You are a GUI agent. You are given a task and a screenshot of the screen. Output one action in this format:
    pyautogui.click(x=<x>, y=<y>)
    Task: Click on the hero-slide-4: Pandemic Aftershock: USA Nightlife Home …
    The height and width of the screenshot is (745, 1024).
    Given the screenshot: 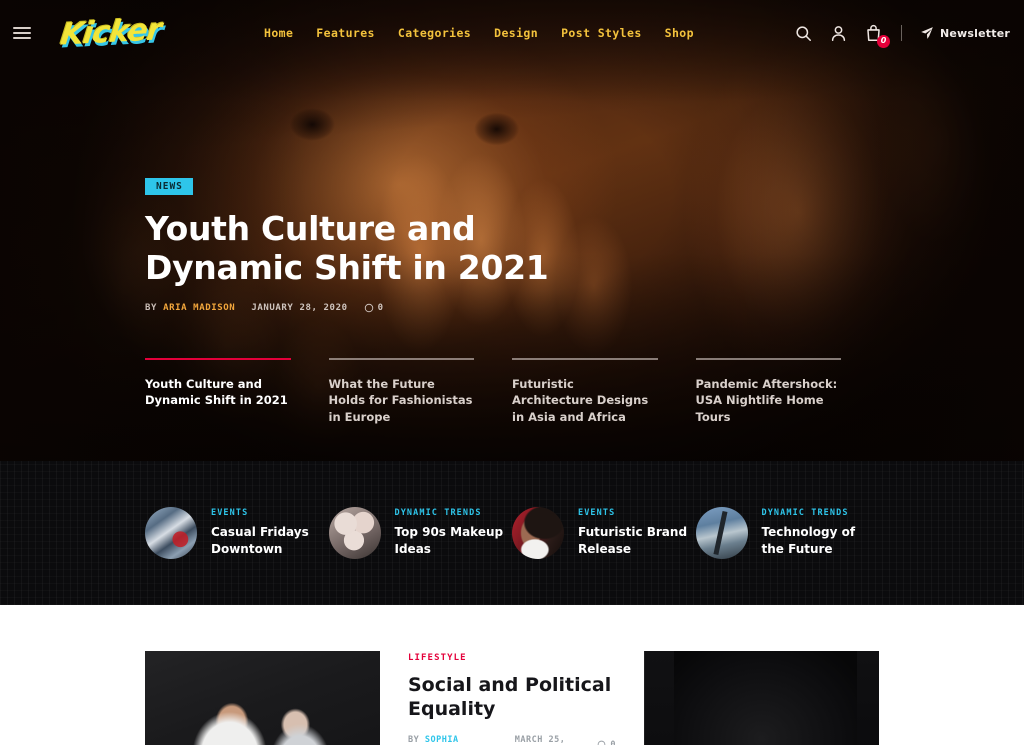 What is the action you would take?
    pyautogui.click(x=787, y=391)
    